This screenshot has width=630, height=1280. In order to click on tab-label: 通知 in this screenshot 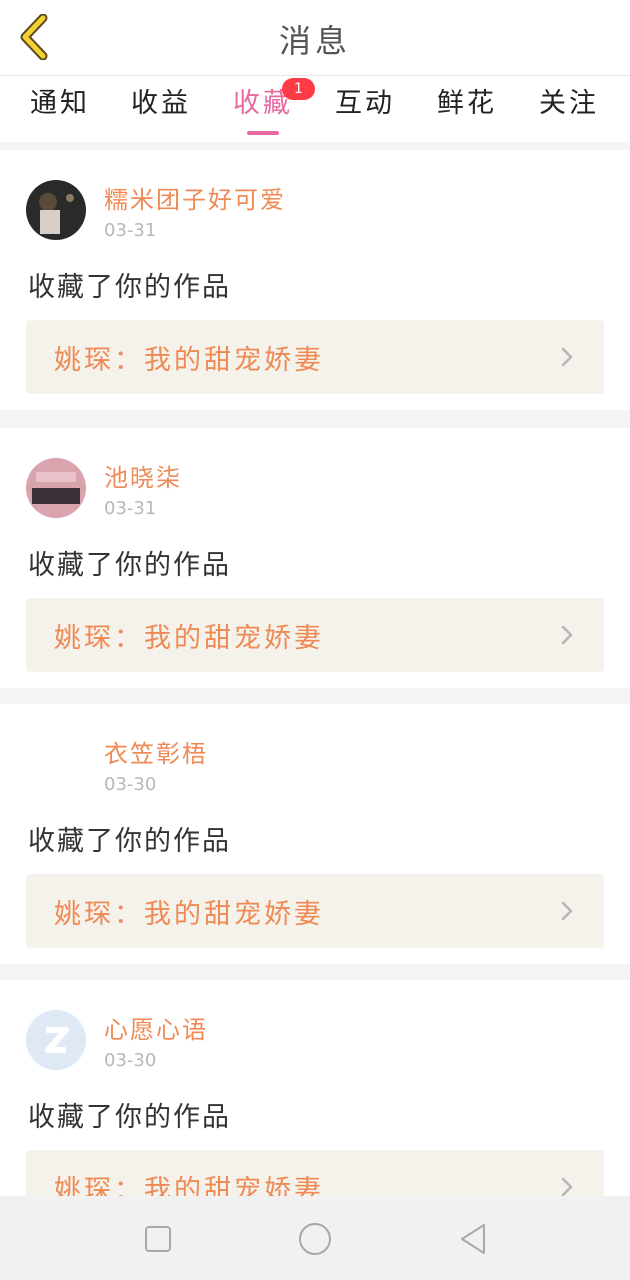, I will do `click(60, 103)`.